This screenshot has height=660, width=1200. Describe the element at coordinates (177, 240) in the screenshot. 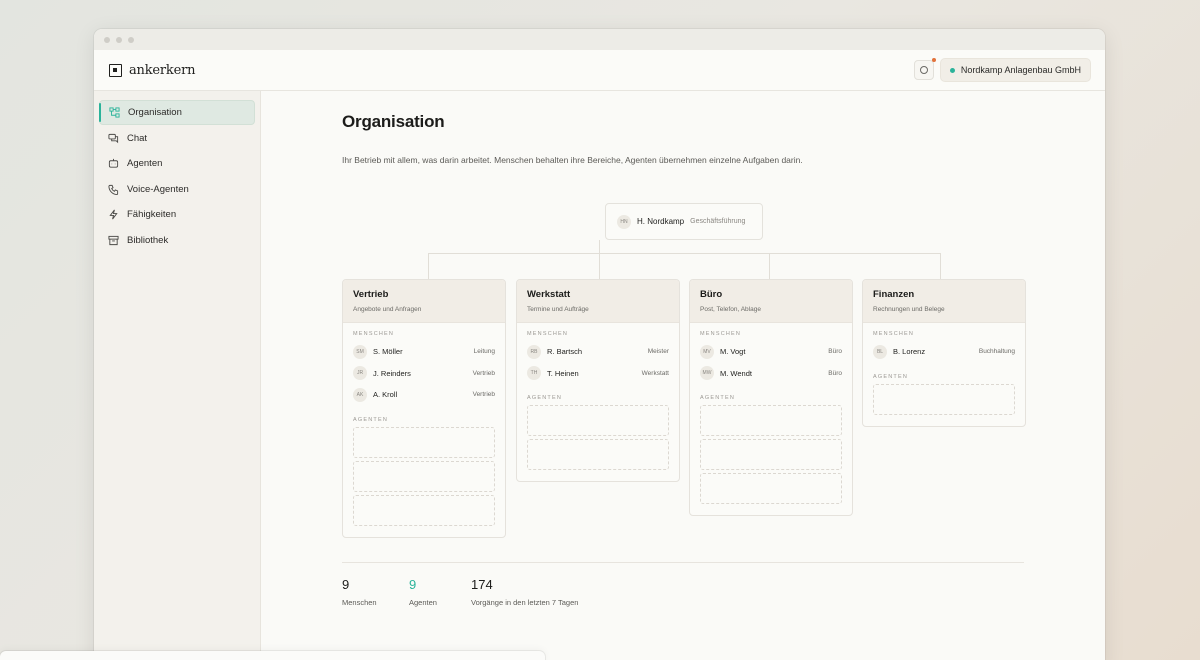

I see `sidebar-item-bibliothek: Bibliothek` at that location.